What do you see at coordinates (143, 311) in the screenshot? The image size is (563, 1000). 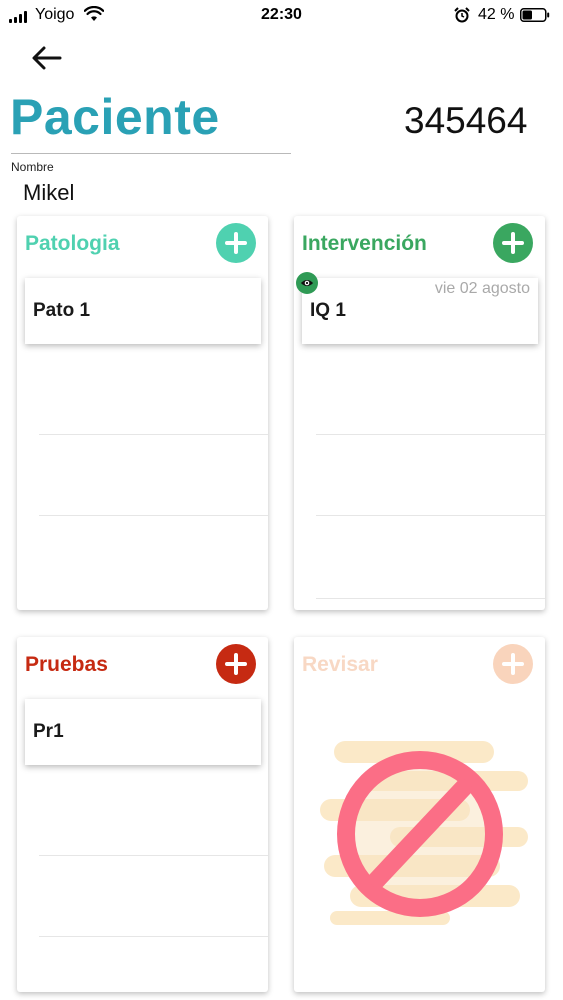 I see `list-item: Pato 1` at bounding box center [143, 311].